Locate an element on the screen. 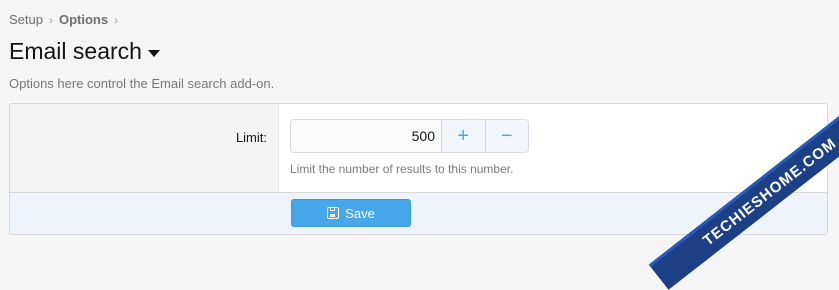 The width and height of the screenshot is (839, 290). limit-label: Limit: is located at coordinates (251, 137).